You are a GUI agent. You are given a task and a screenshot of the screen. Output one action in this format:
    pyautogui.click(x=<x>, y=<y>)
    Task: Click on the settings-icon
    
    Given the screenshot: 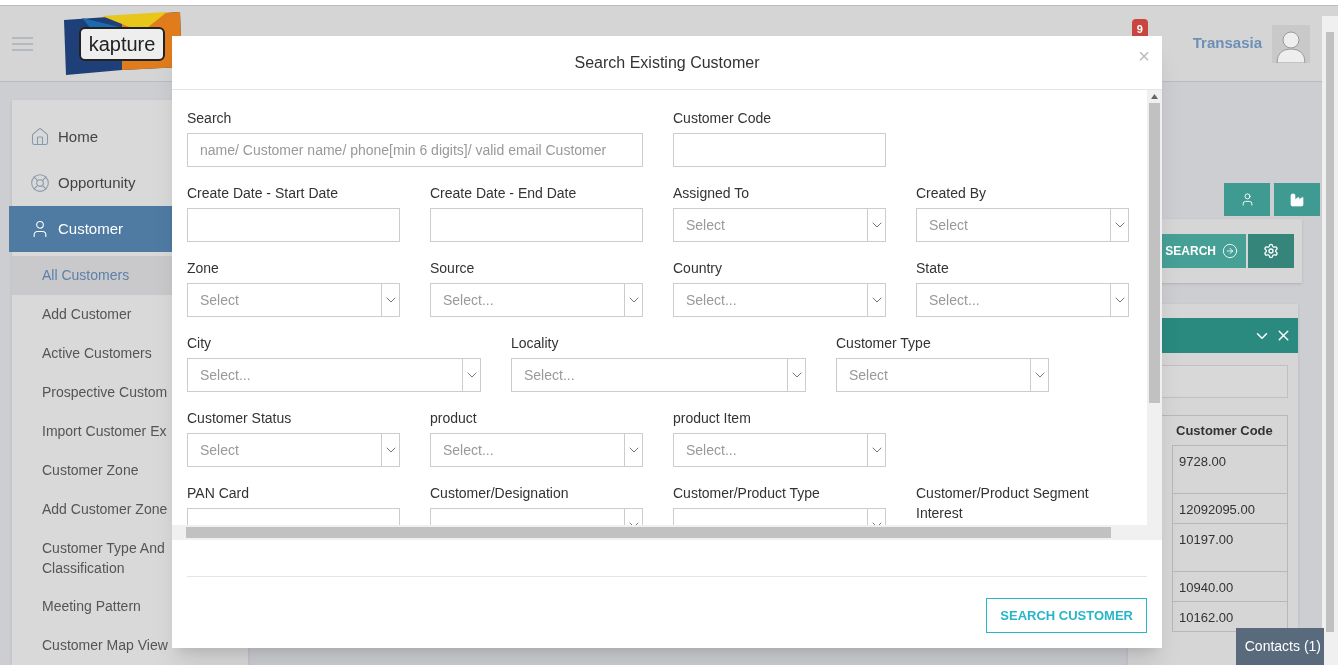 What is the action you would take?
    pyautogui.click(x=1271, y=251)
    